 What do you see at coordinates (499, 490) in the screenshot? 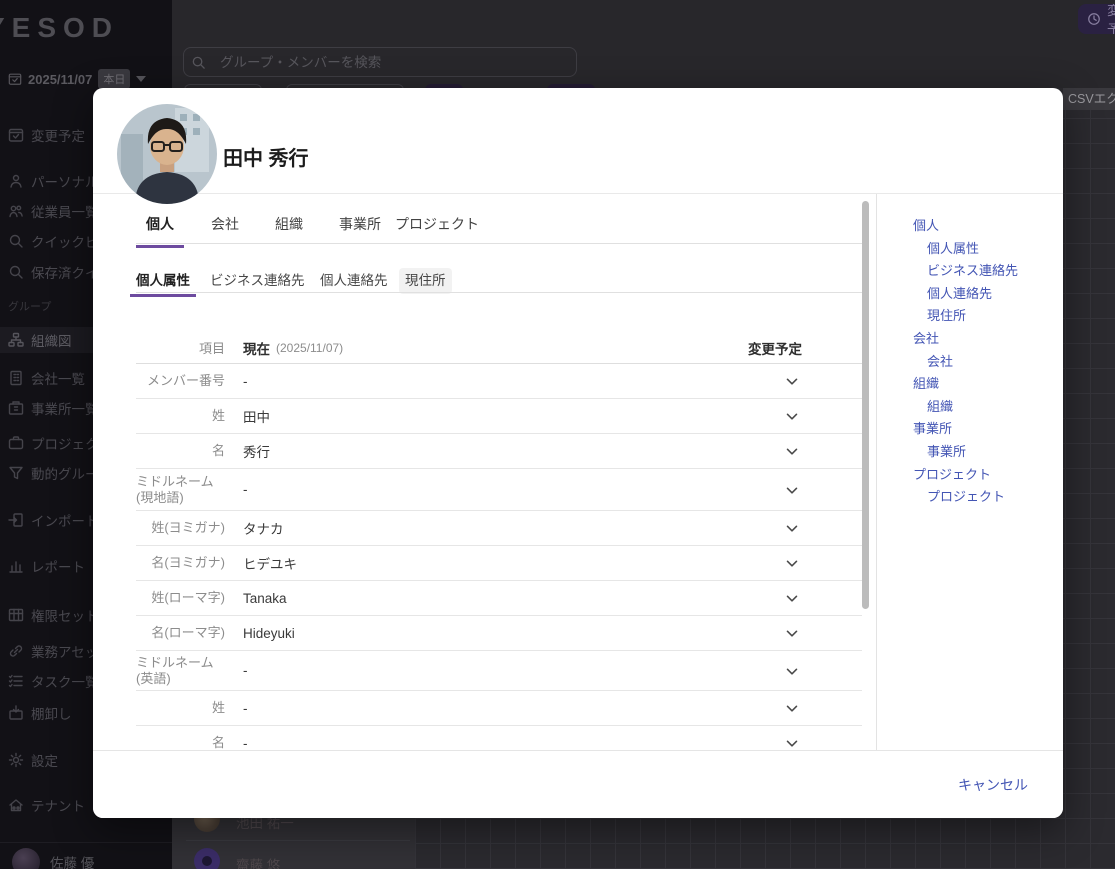
I see `attribute-row: ミドルネーム (現地語) -` at bounding box center [499, 490].